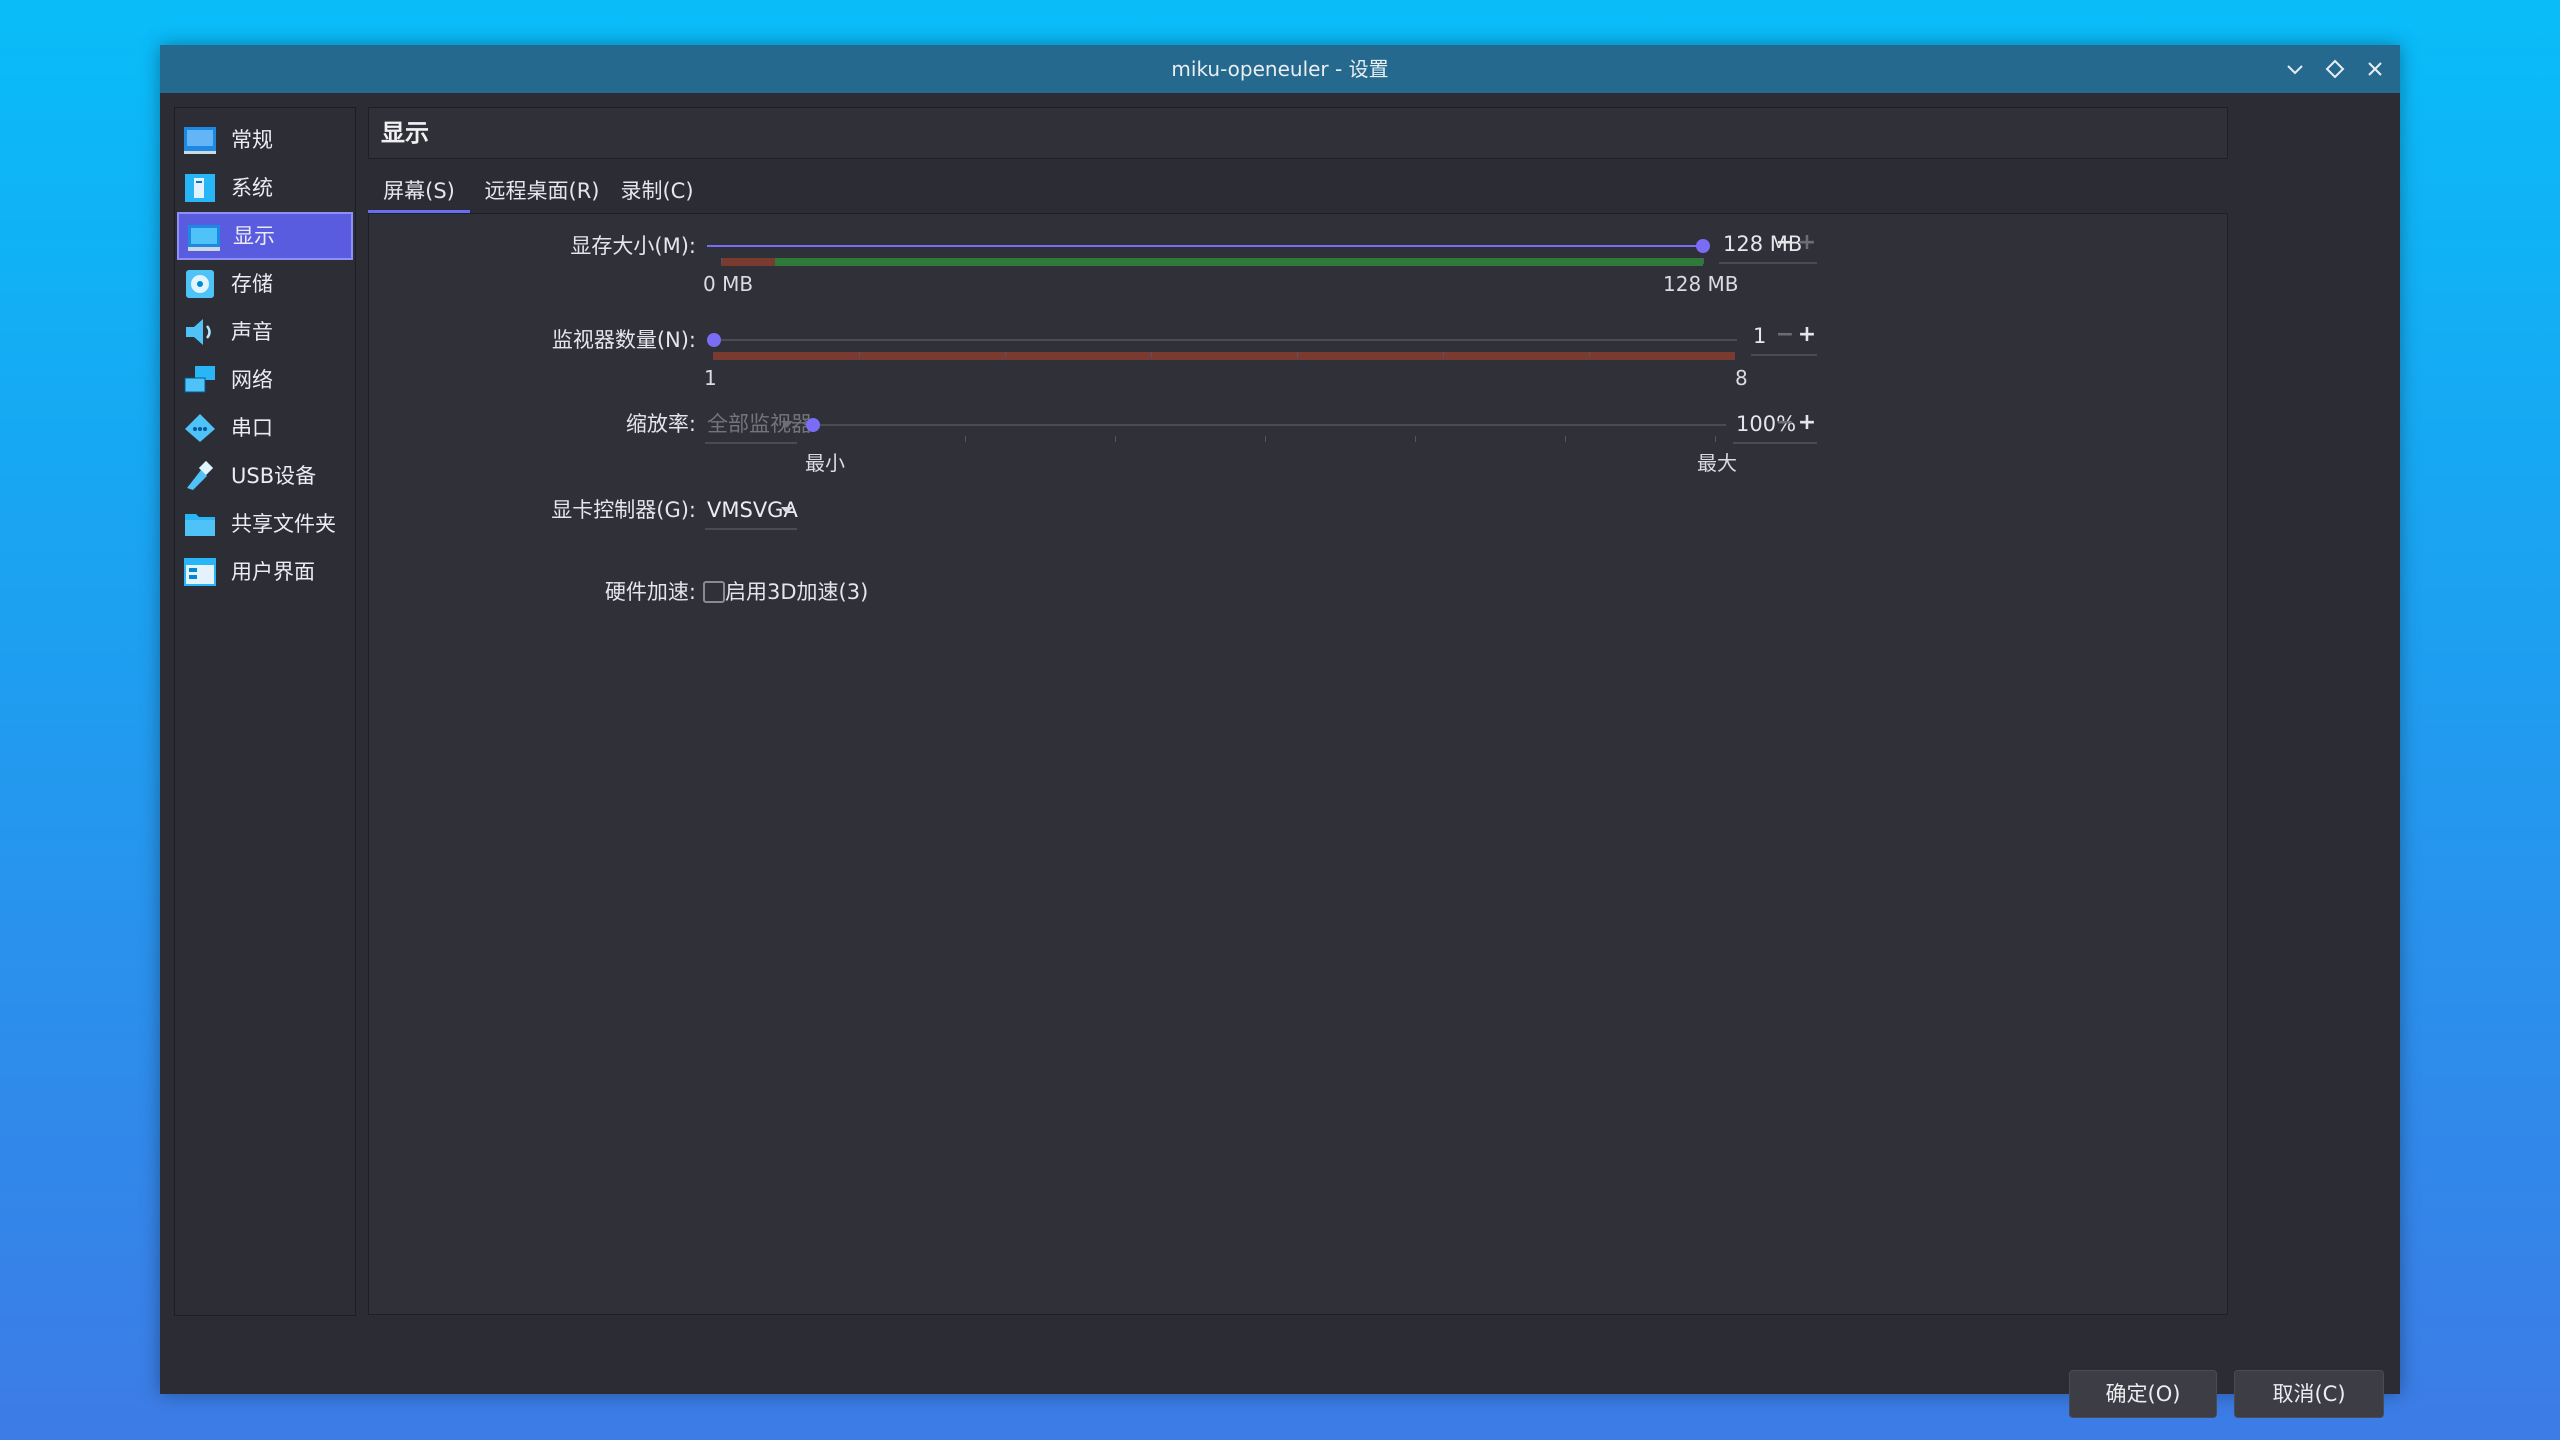  I want to click on sidebar-item-label: 用户界面, so click(273, 572).